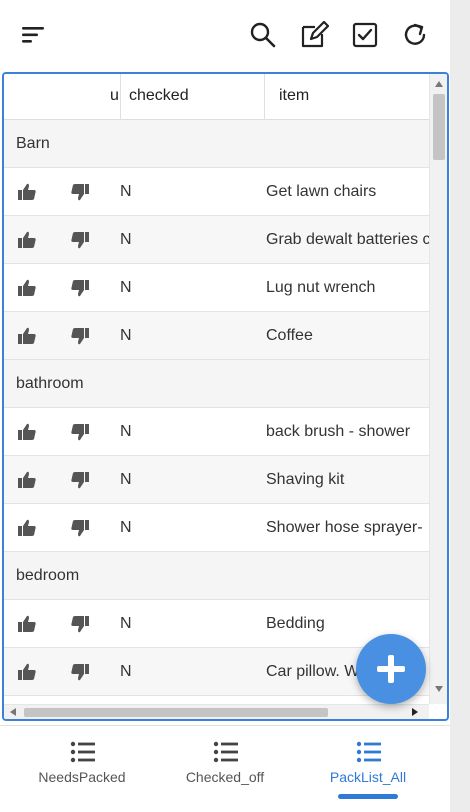 This screenshot has height=812, width=470. I want to click on search-button, so click(263, 35).